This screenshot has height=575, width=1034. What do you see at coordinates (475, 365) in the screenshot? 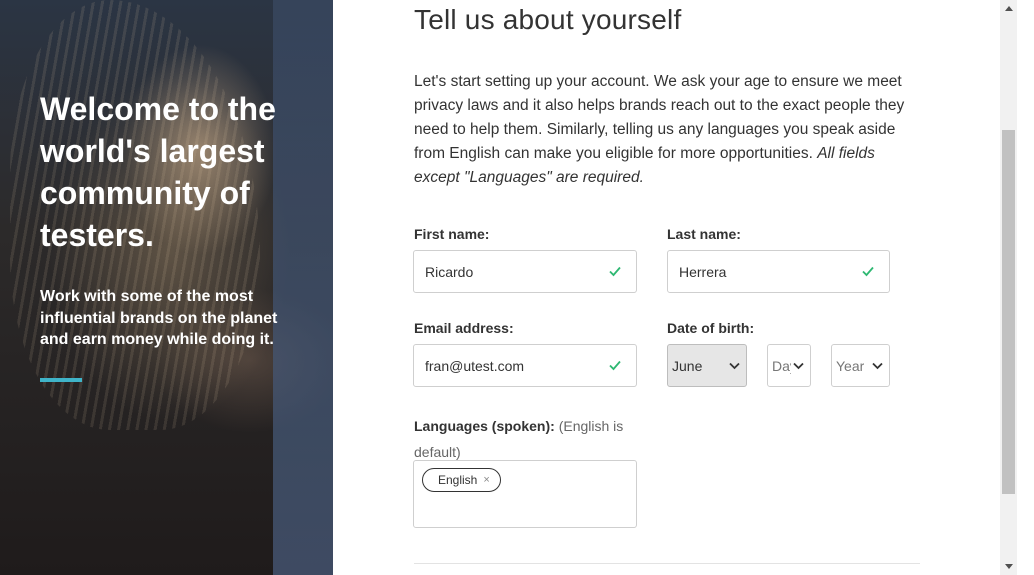
I see `email-value: fran@utest.com` at bounding box center [475, 365].